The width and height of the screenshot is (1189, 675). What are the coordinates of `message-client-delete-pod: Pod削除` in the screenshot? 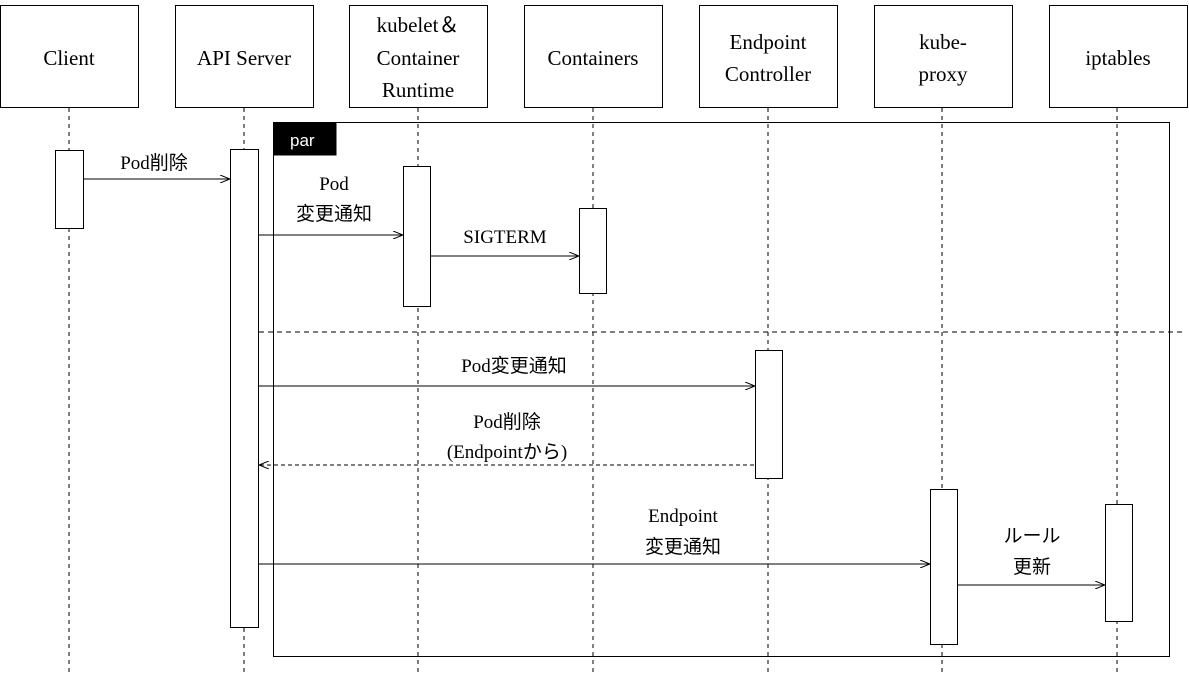 It's located at (156, 165).